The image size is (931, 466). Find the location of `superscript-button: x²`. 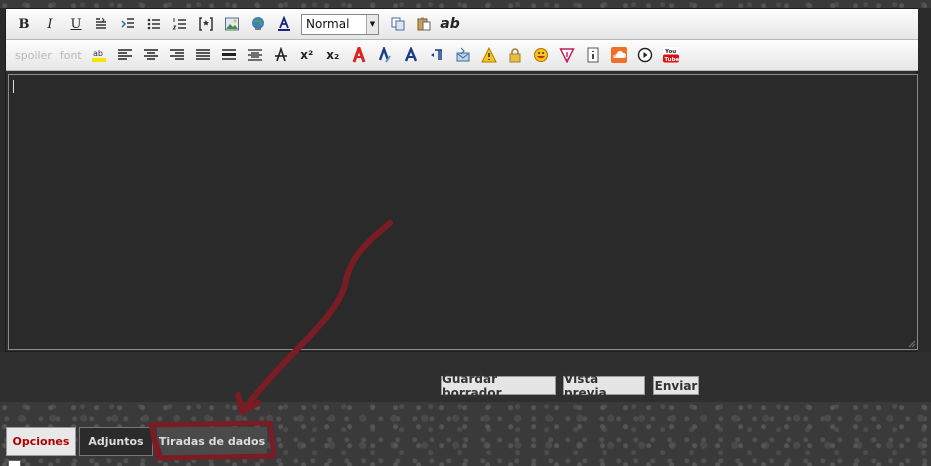

superscript-button: x² is located at coordinates (307, 55).